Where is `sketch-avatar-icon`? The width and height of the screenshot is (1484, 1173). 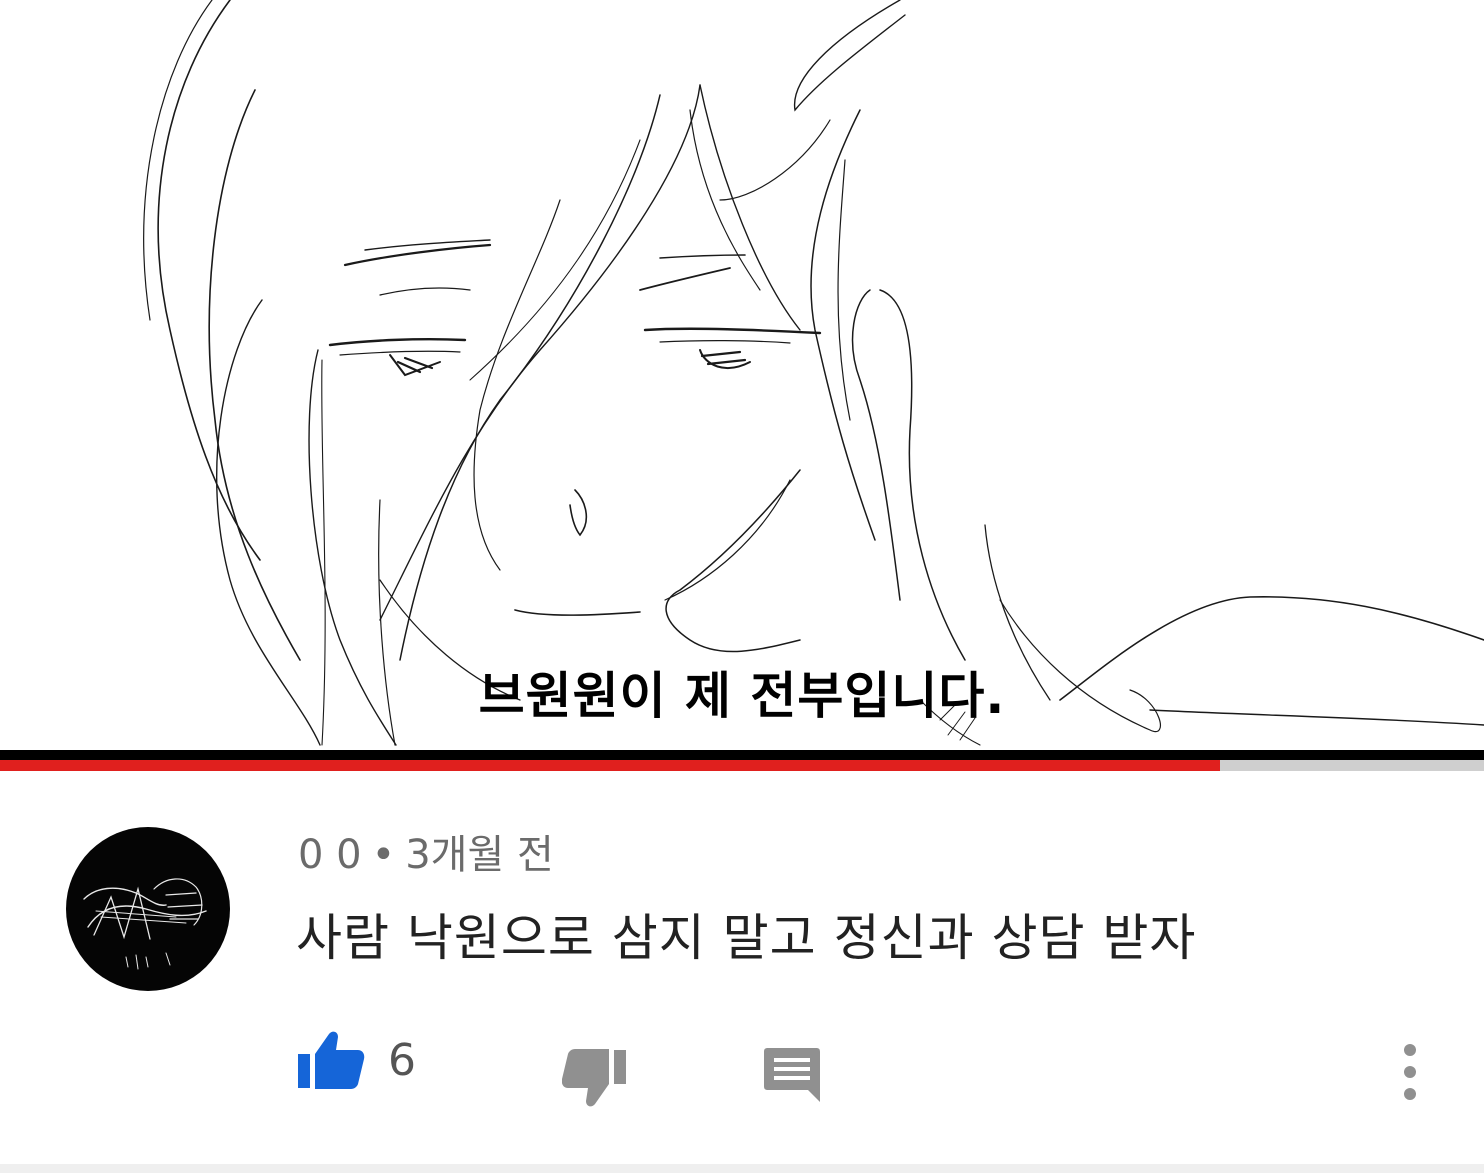
sketch-avatar-icon is located at coordinates (148, 909).